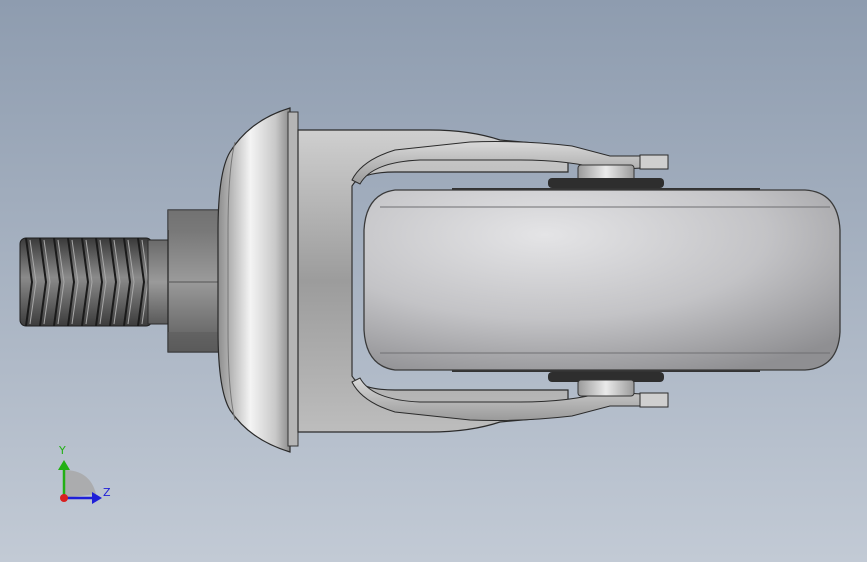 The width and height of the screenshot is (867, 562). What do you see at coordinates (107, 492) in the screenshot?
I see `z-axis-label: Z` at bounding box center [107, 492].